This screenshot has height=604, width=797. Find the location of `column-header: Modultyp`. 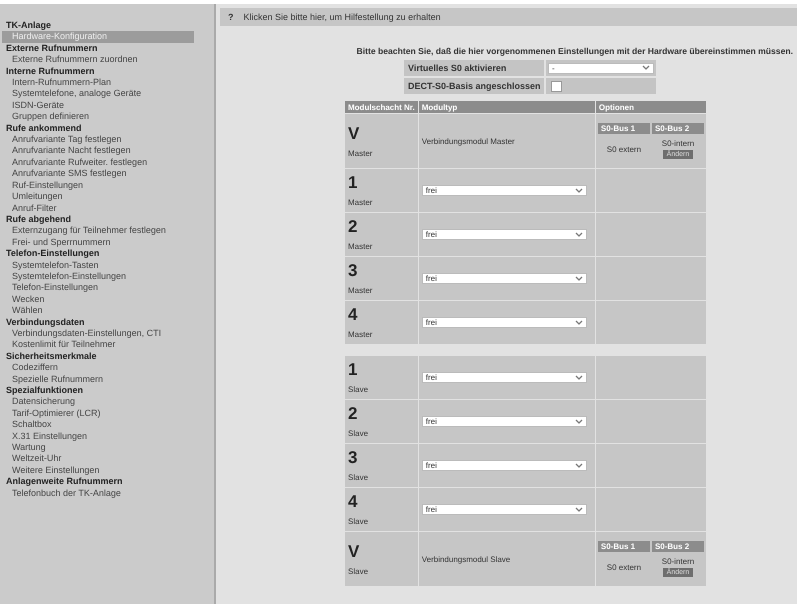

column-header: Modultyp is located at coordinates (507, 107).